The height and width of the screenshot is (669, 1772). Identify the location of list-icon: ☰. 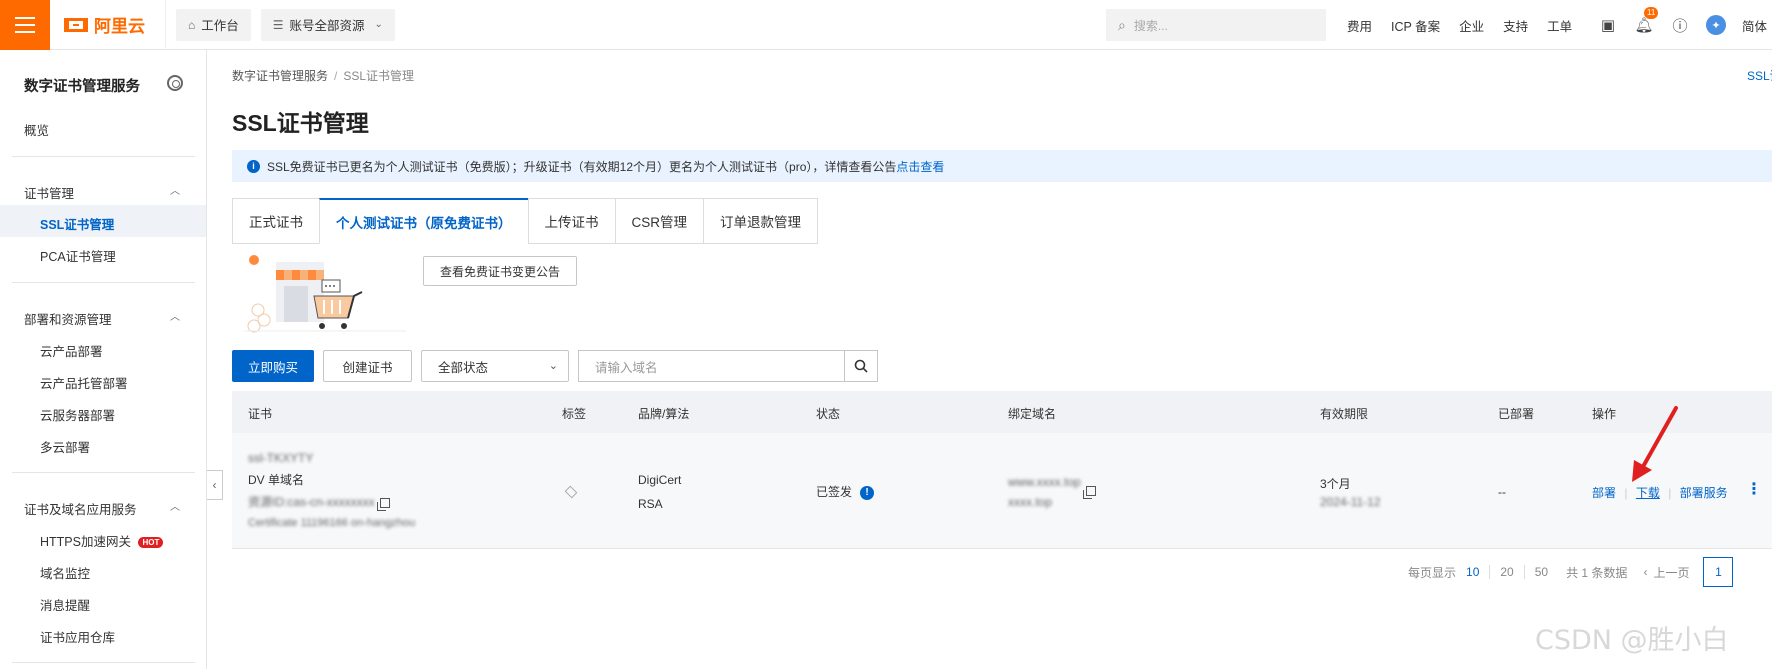
(278, 24).